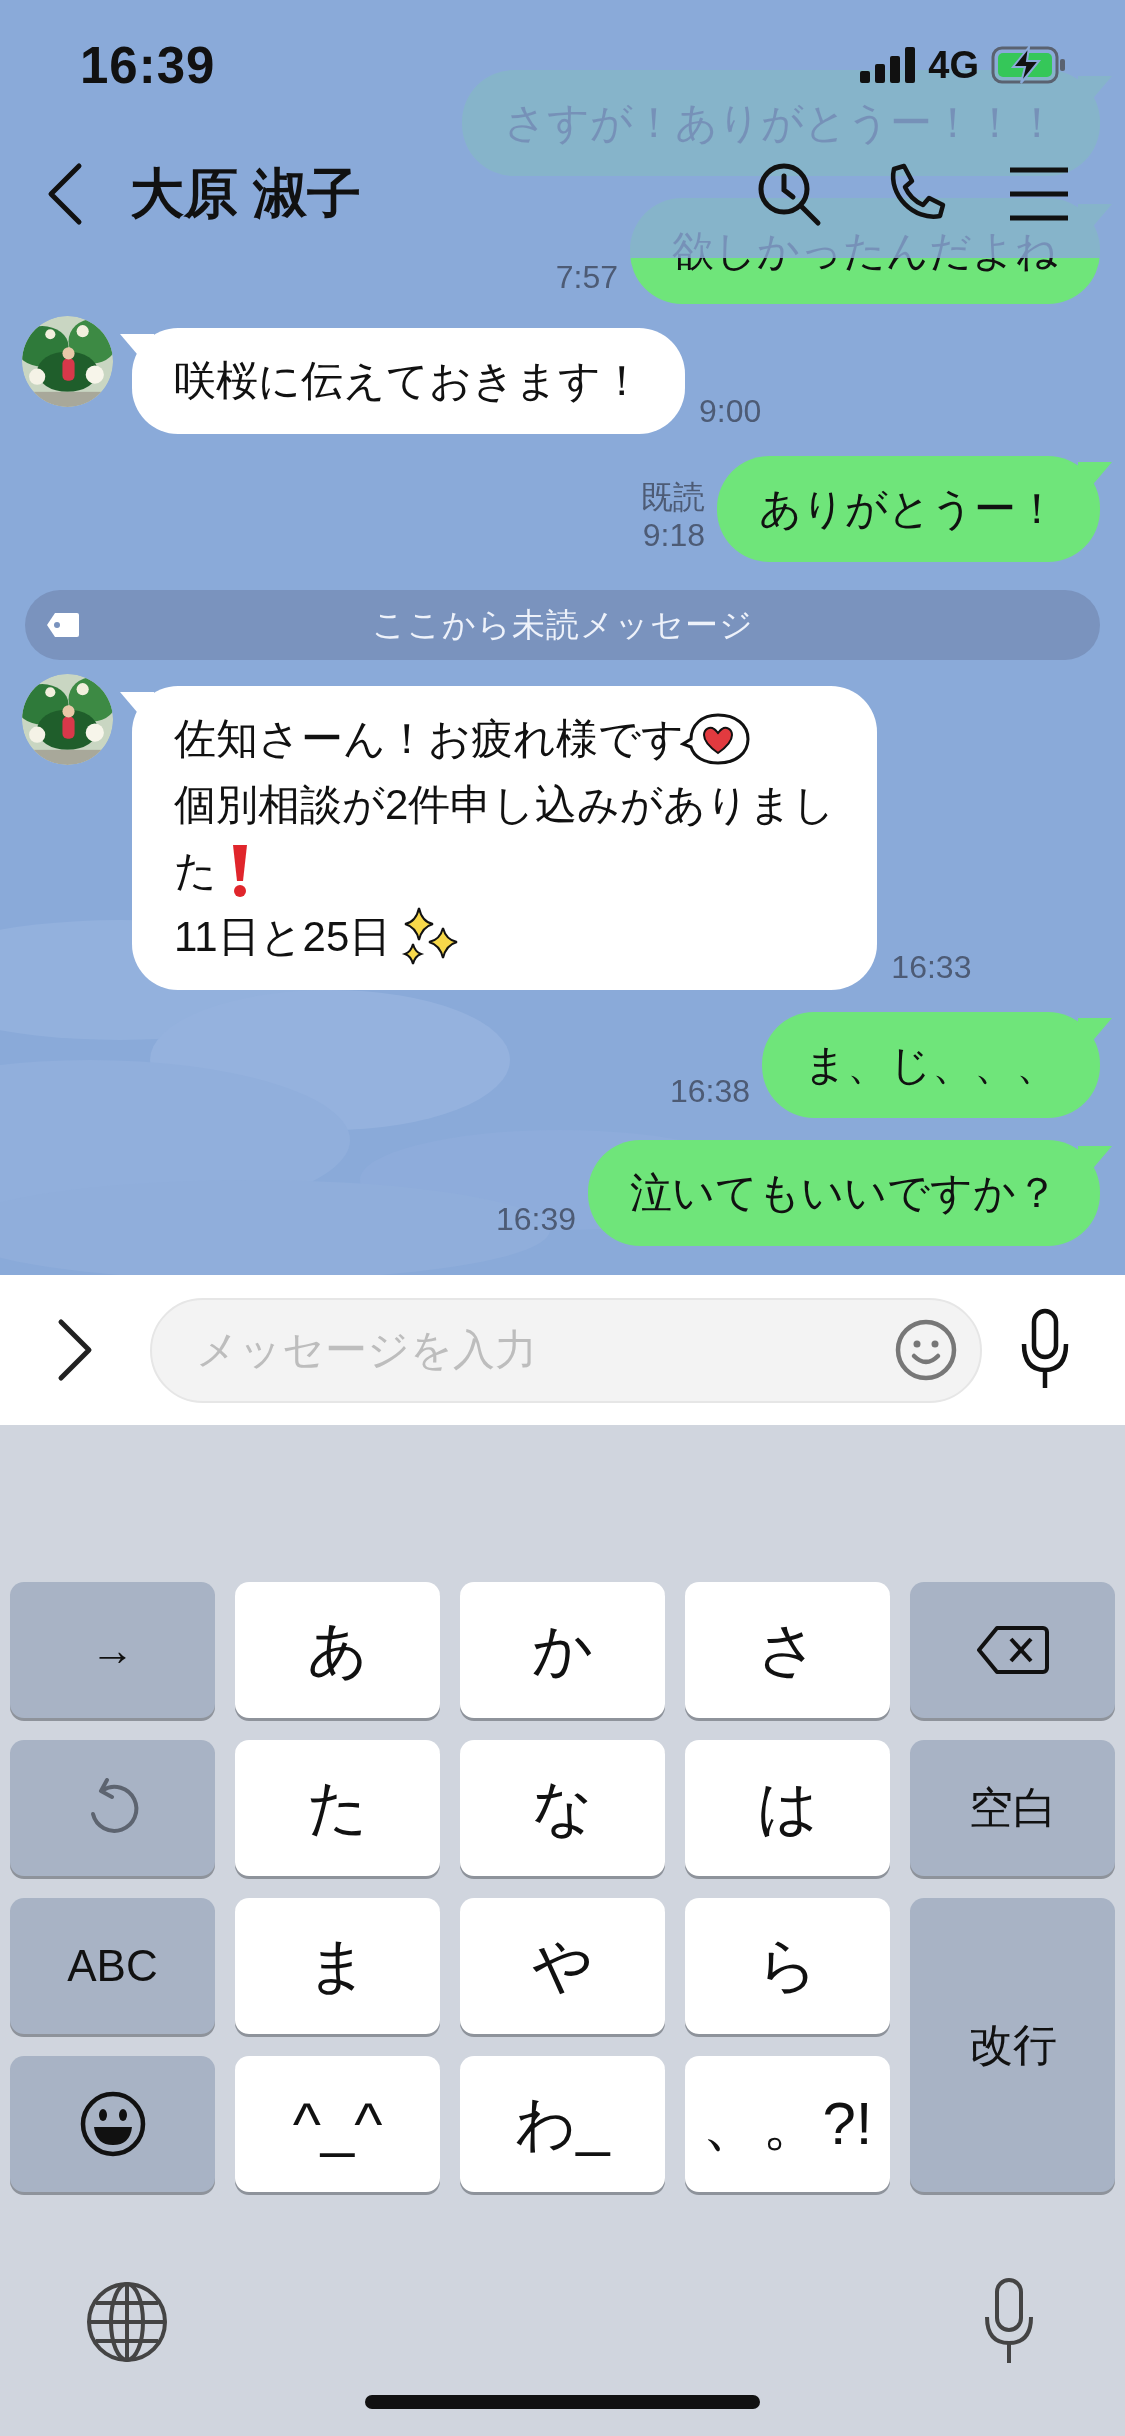 The width and height of the screenshot is (1125, 2436). Describe the element at coordinates (1012, 2045) in the screenshot. I see `return-key: 改行` at that location.